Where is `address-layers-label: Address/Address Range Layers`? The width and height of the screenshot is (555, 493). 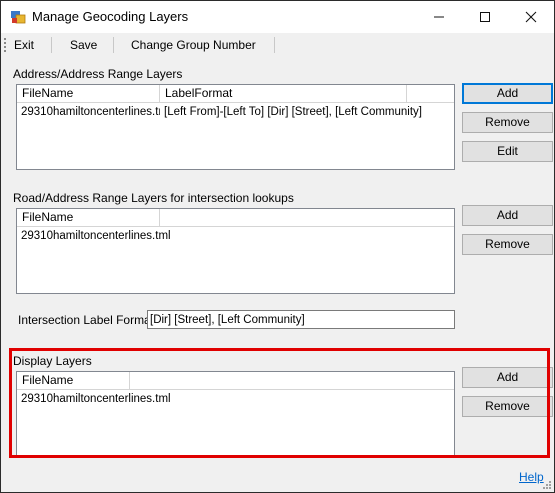
address-layers-label: Address/Address Range Layers is located at coordinates (98, 74).